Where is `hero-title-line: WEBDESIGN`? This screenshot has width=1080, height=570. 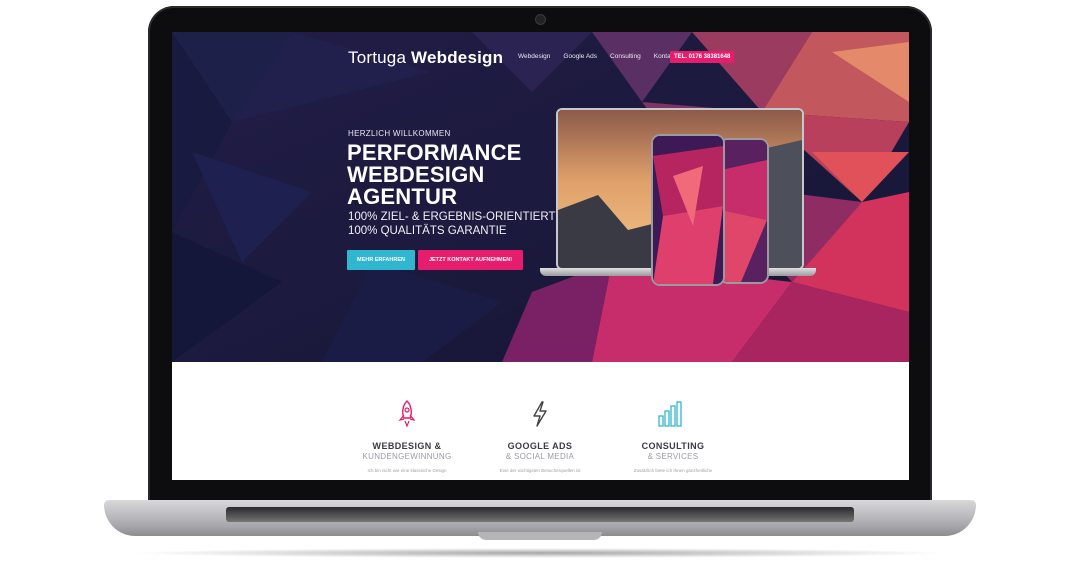 hero-title-line: WEBDESIGN is located at coordinates (416, 174).